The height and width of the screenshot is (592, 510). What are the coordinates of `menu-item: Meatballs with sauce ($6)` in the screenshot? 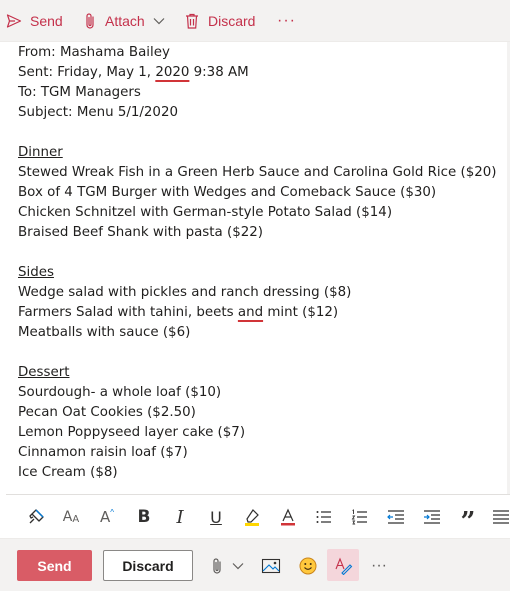 It's located at (104, 332).